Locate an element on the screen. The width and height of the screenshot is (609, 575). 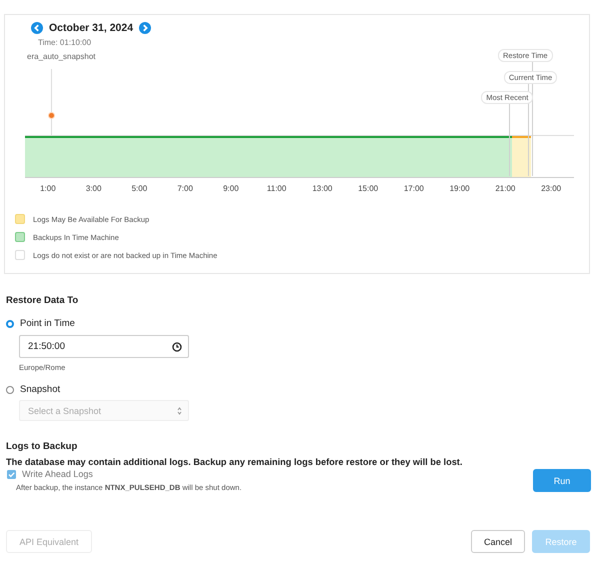
section-title: Logs to Backup is located at coordinates (42, 446).